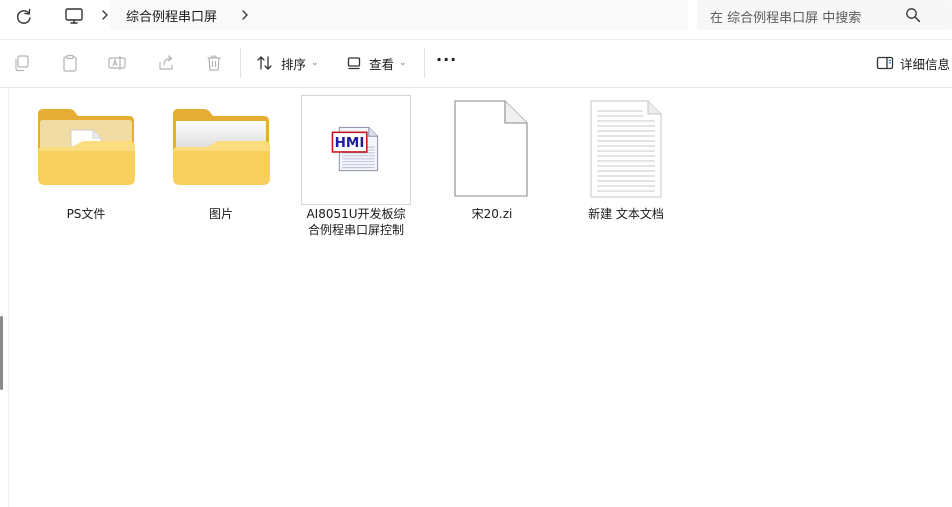 This screenshot has height=507, width=952. I want to click on delete-icon, so click(214, 63).